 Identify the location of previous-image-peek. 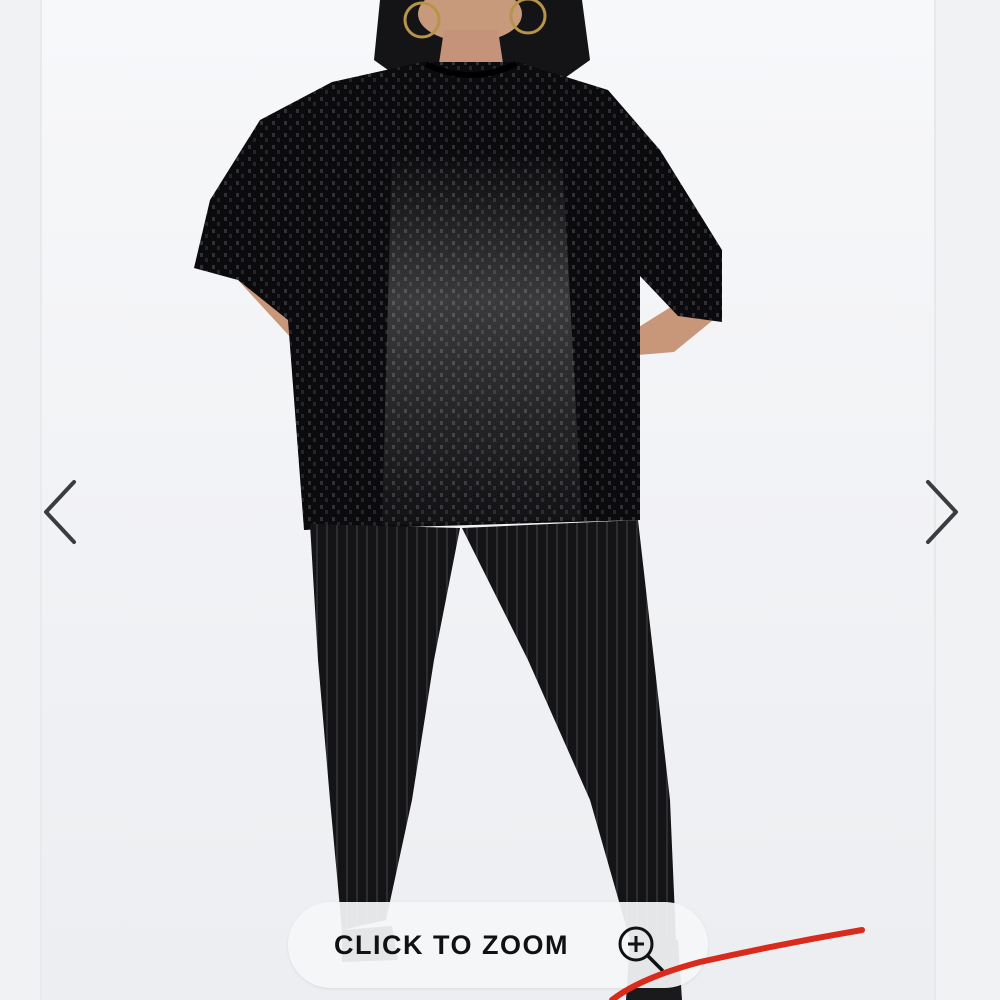
(21, 500).